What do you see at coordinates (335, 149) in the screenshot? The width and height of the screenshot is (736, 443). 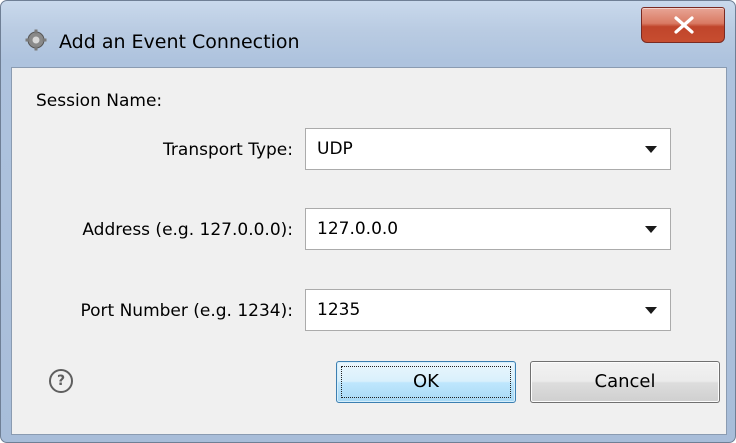 I see `transport-type-value: UDP` at bounding box center [335, 149].